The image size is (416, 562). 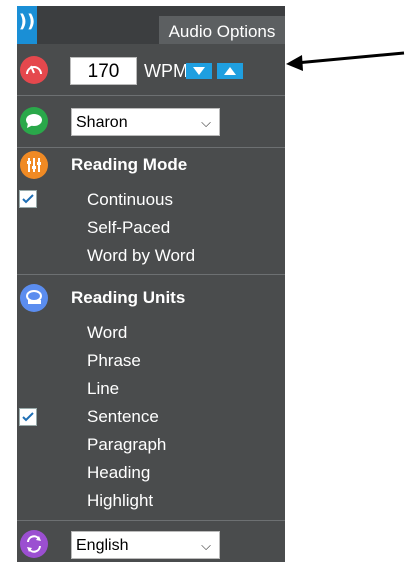 What do you see at coordinates (345, 61) in the screenshot?
I see `annotation-arrow-icon` at bounding box center [345, 61].